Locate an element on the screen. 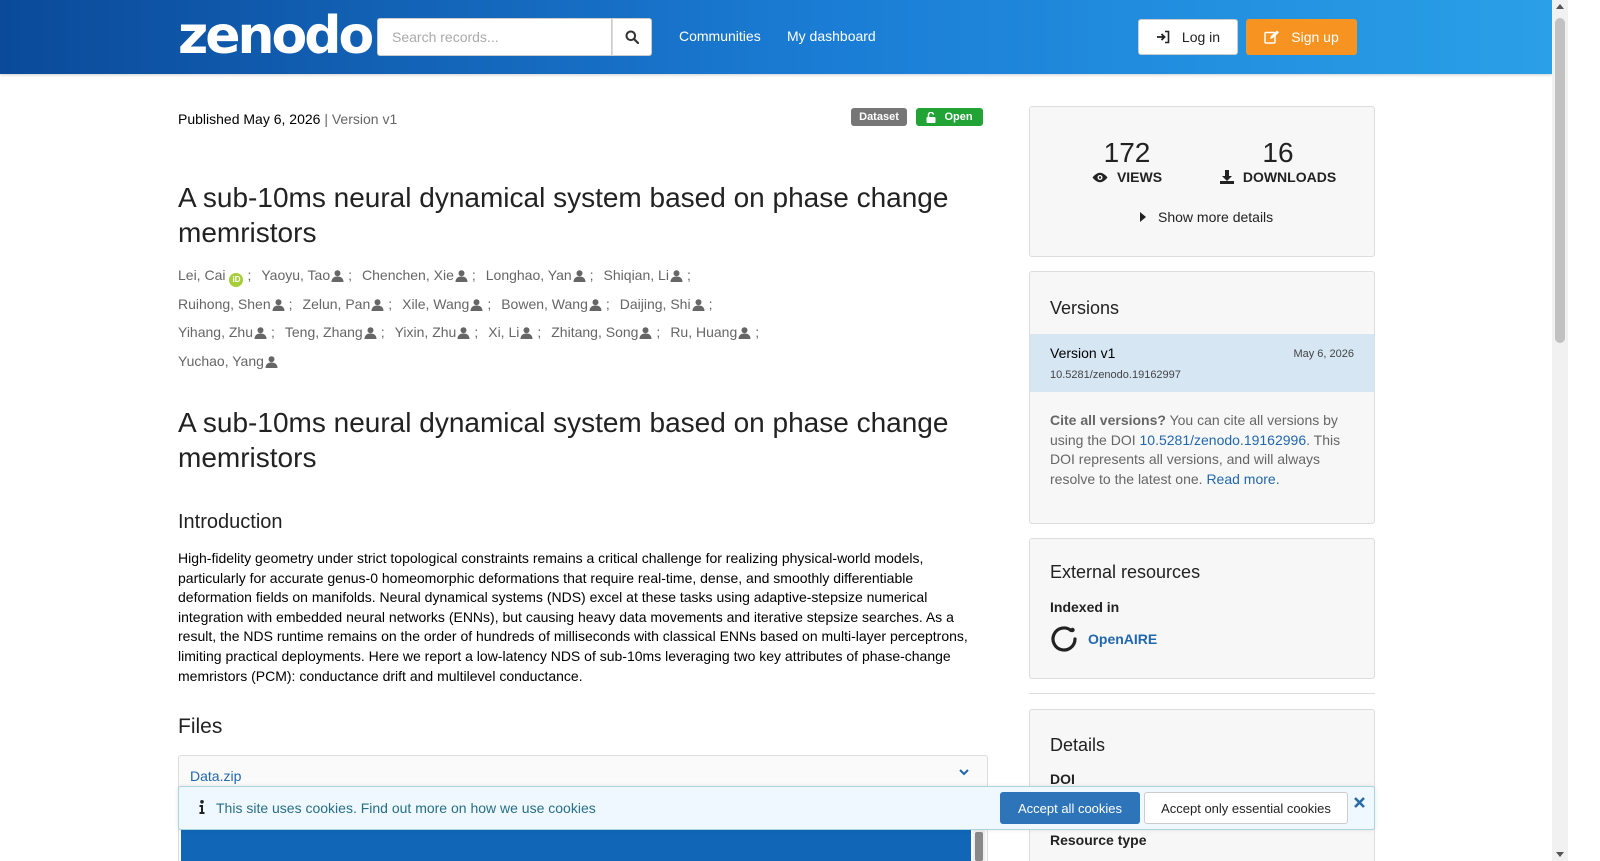 The width and height of the screenshot is (1600, 861). creator-name: Xi, Li is located at coordinates (503, 332).